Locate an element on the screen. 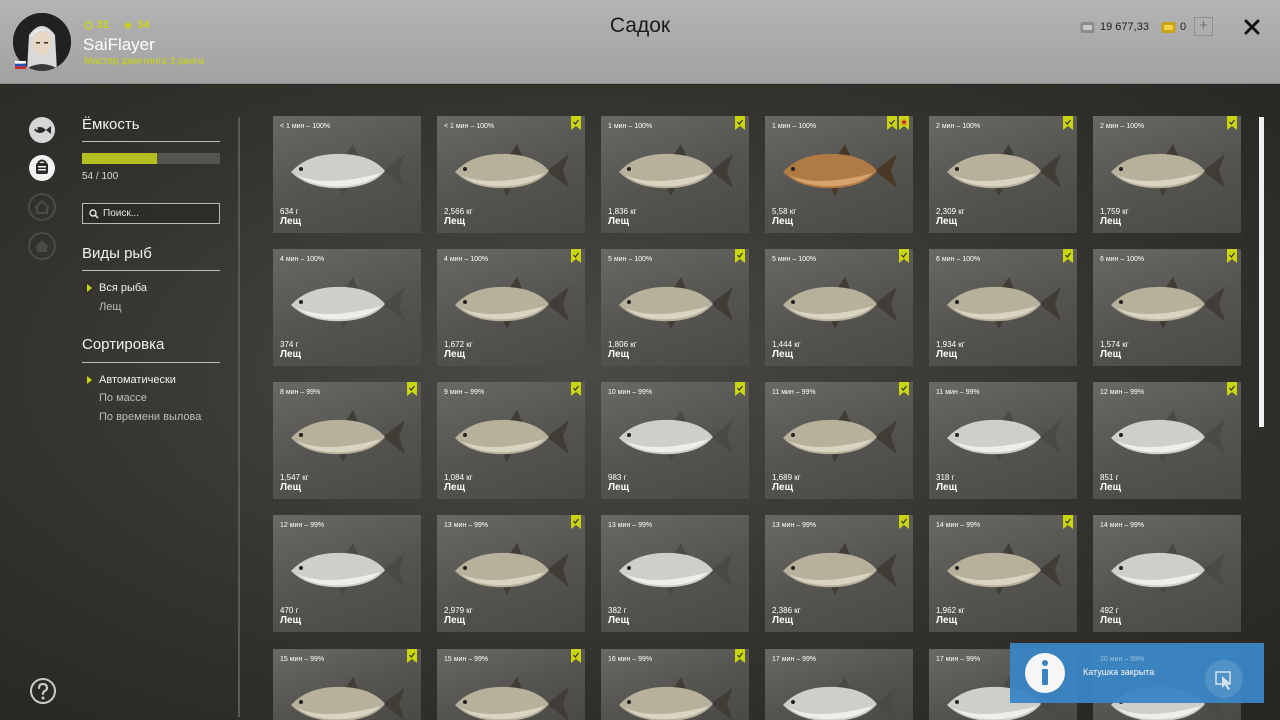 The image size is (1280, 720). fish-weight: 1,547 кг is located at coordinates (294, 477).